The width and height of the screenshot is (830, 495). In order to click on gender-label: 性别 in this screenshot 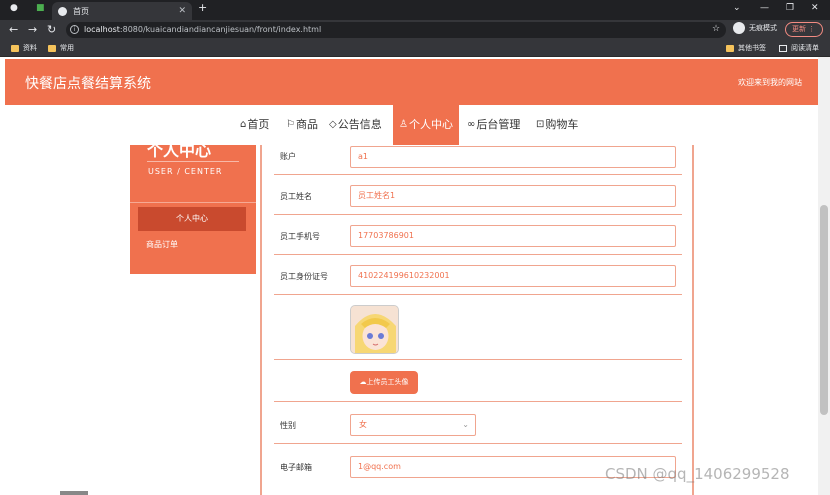, I will do `click(288, 425)`.